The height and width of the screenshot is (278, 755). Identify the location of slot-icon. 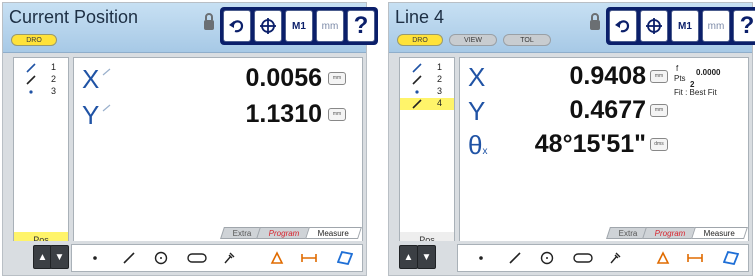
(197, 258).